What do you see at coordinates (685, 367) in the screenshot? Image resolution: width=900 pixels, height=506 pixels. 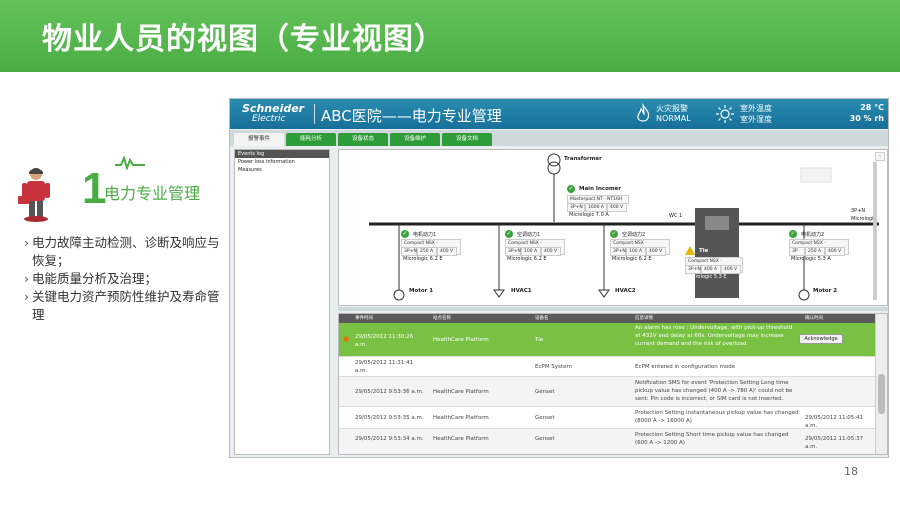 I see `event-details: EcPM entered in configuration mode` at bounding box center [685, 367].